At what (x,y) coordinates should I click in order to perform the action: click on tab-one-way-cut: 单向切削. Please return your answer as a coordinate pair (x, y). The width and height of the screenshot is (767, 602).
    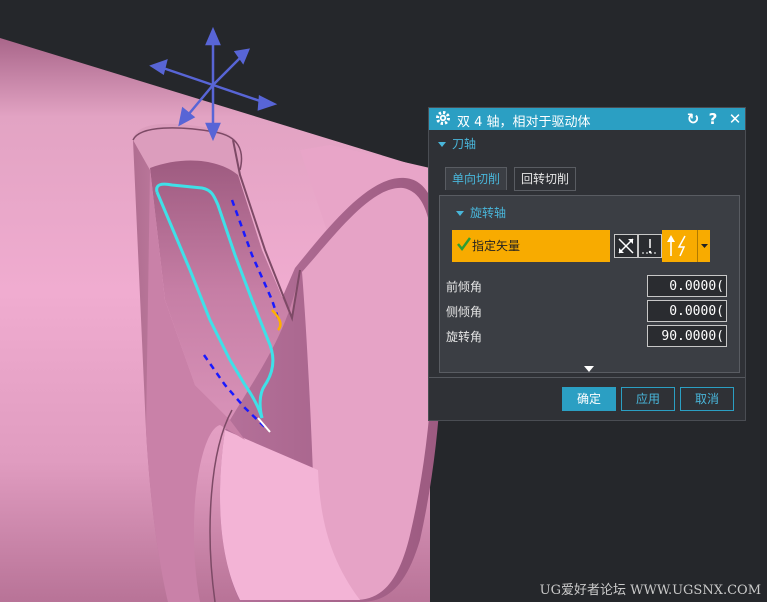
    Looking at the image, I should click on (476, 178).